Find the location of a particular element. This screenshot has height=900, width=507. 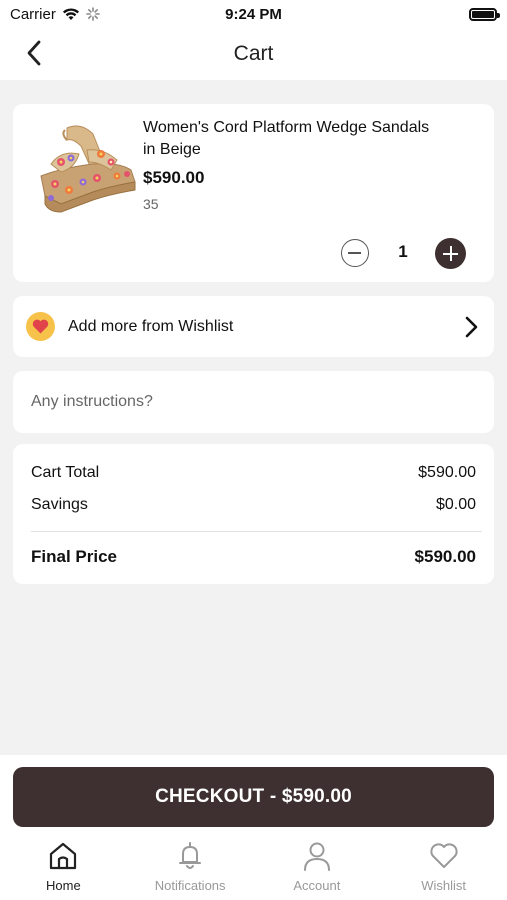

tab-bar: Home Notifications Account Wishlist is located at coordinates (253, 870).